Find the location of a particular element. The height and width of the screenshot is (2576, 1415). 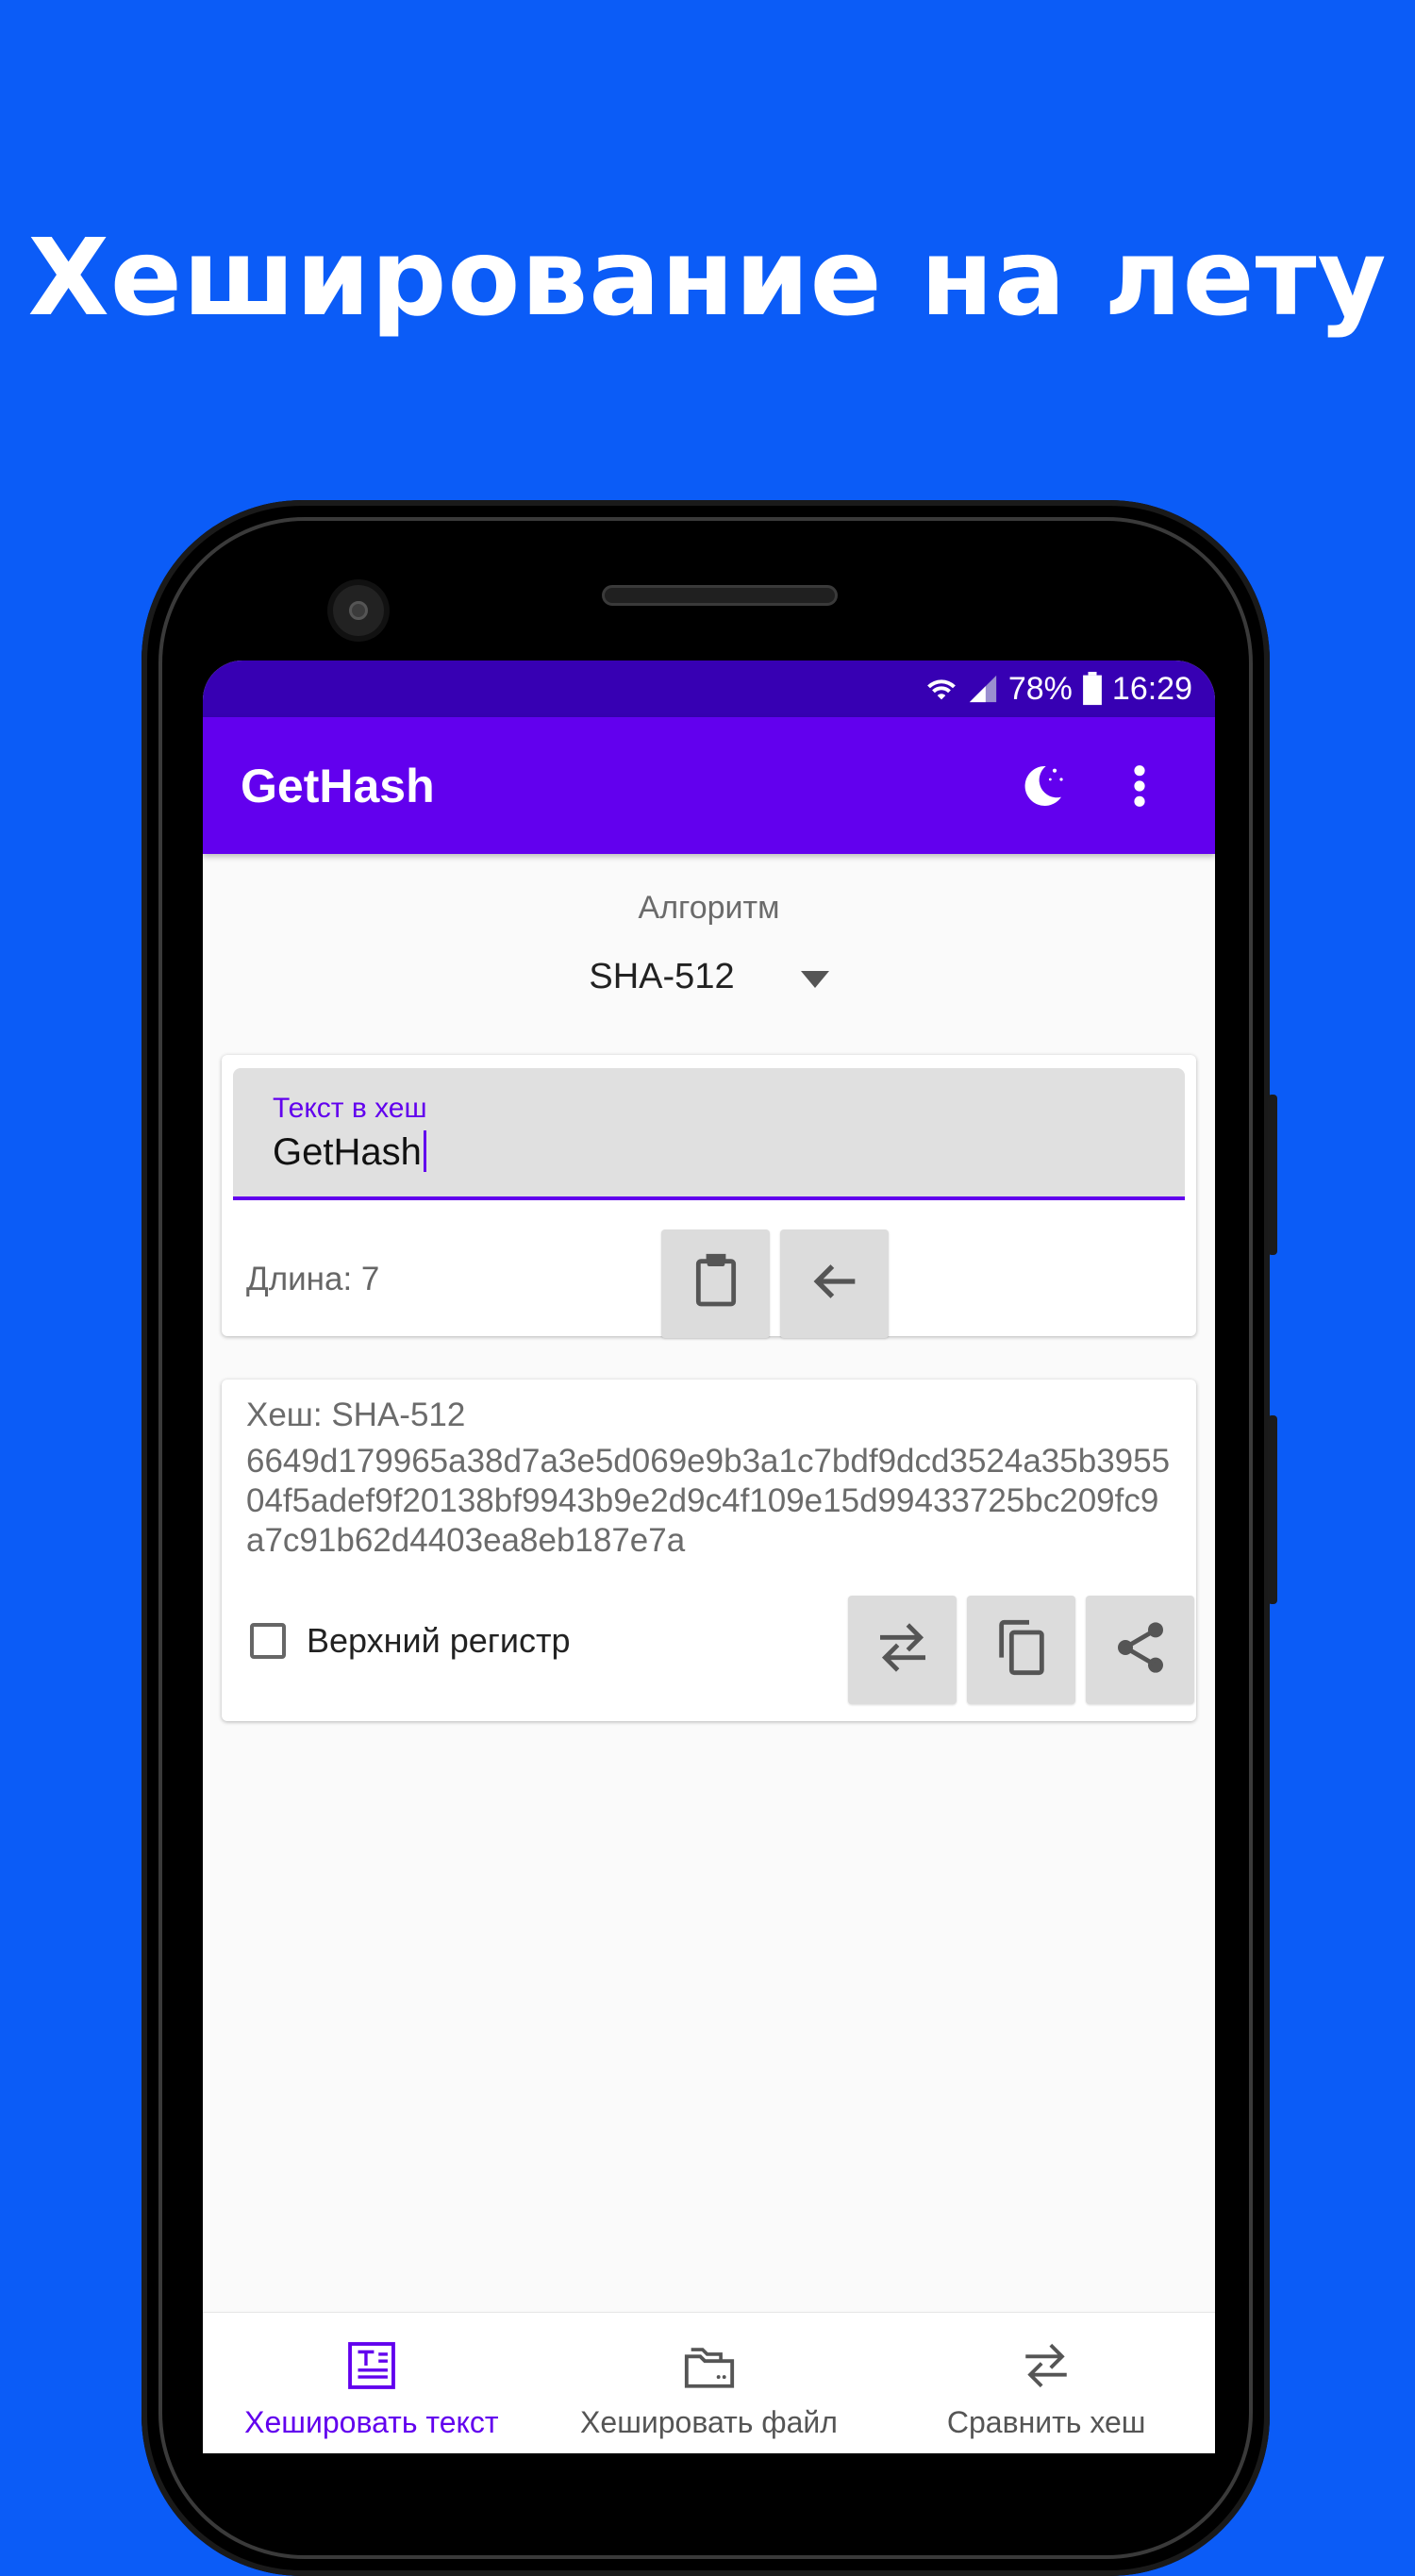

text-field-value-wrap: GetHash is located at coordinates (349, 1152).